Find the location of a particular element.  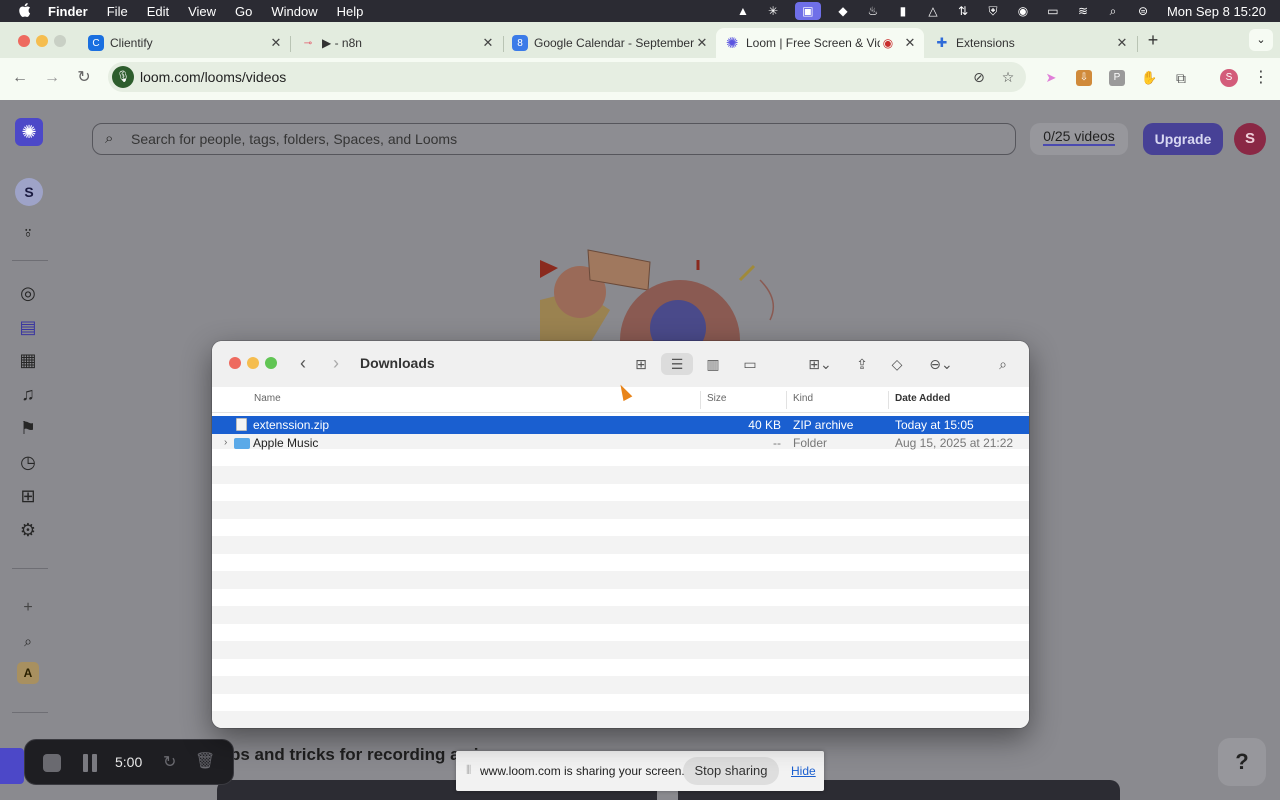

pause-recording-button is located at coordinates (90, 763).